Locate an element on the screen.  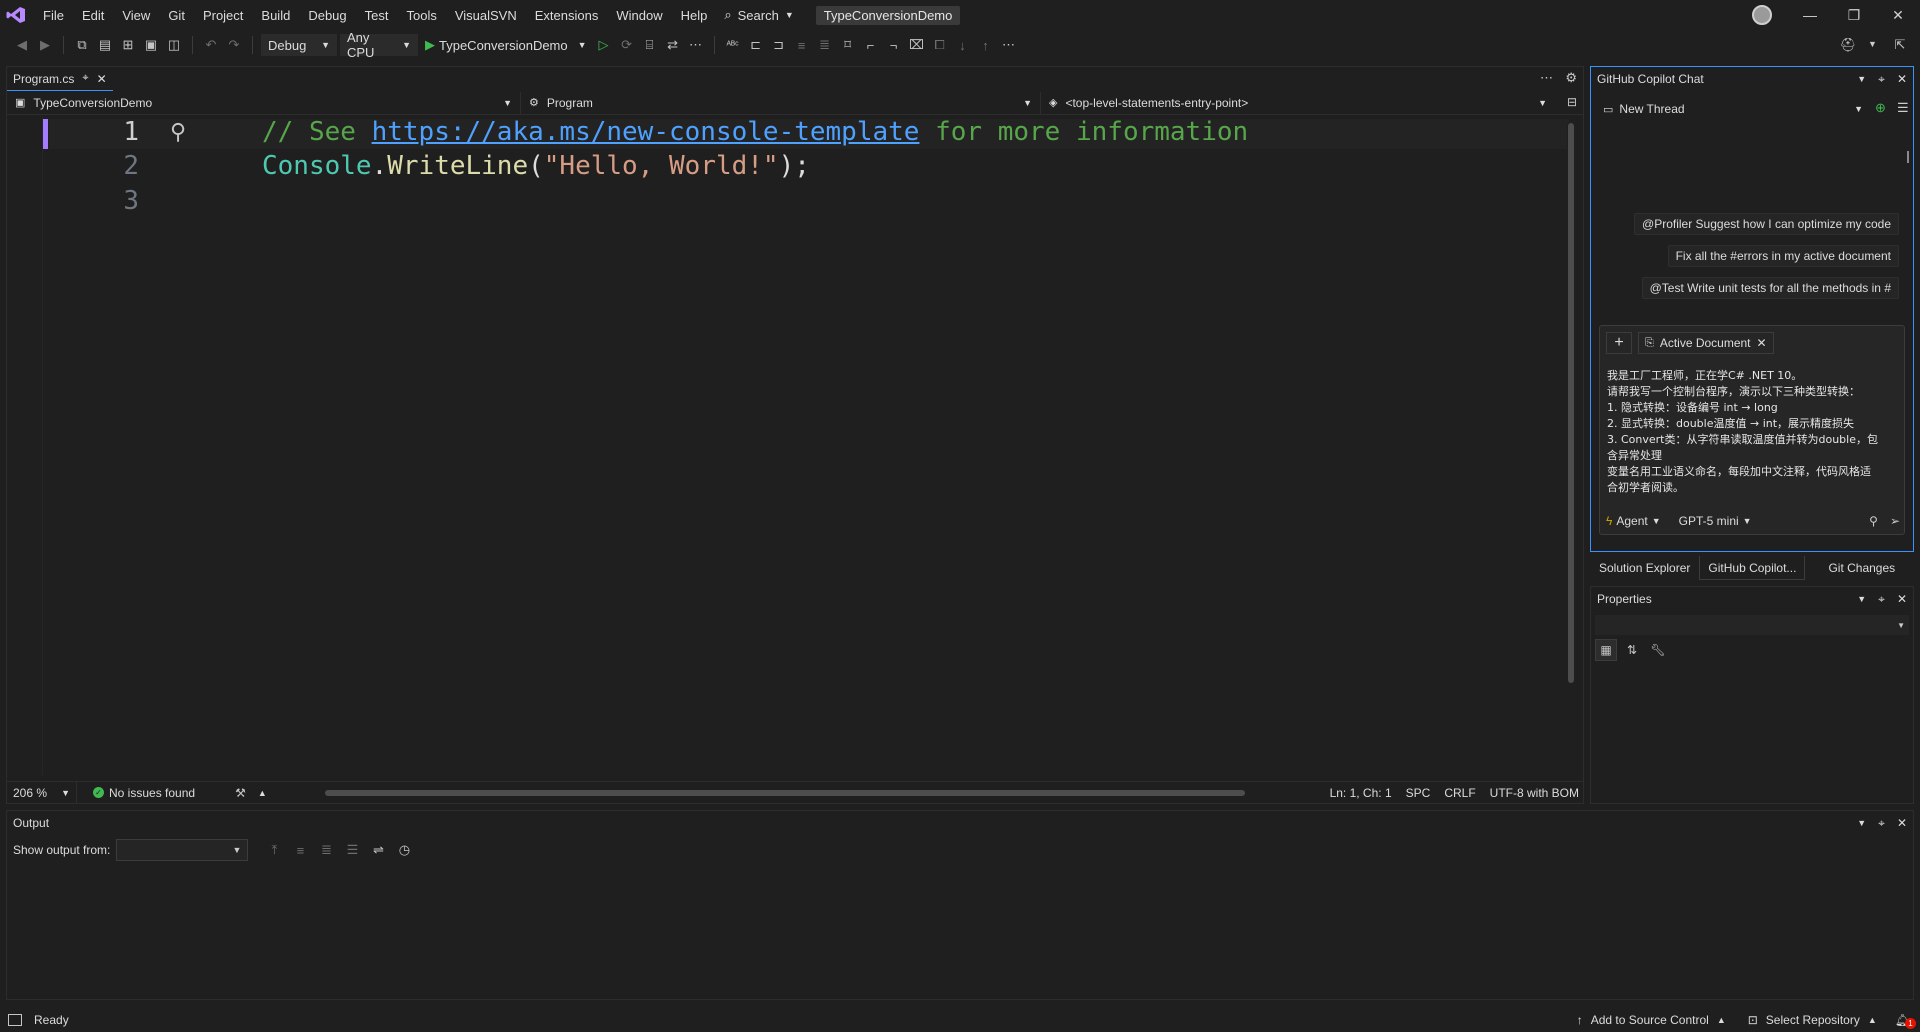
model-dropdown: GPT-5 mini ▼ is located at coordinates (1715, 521).